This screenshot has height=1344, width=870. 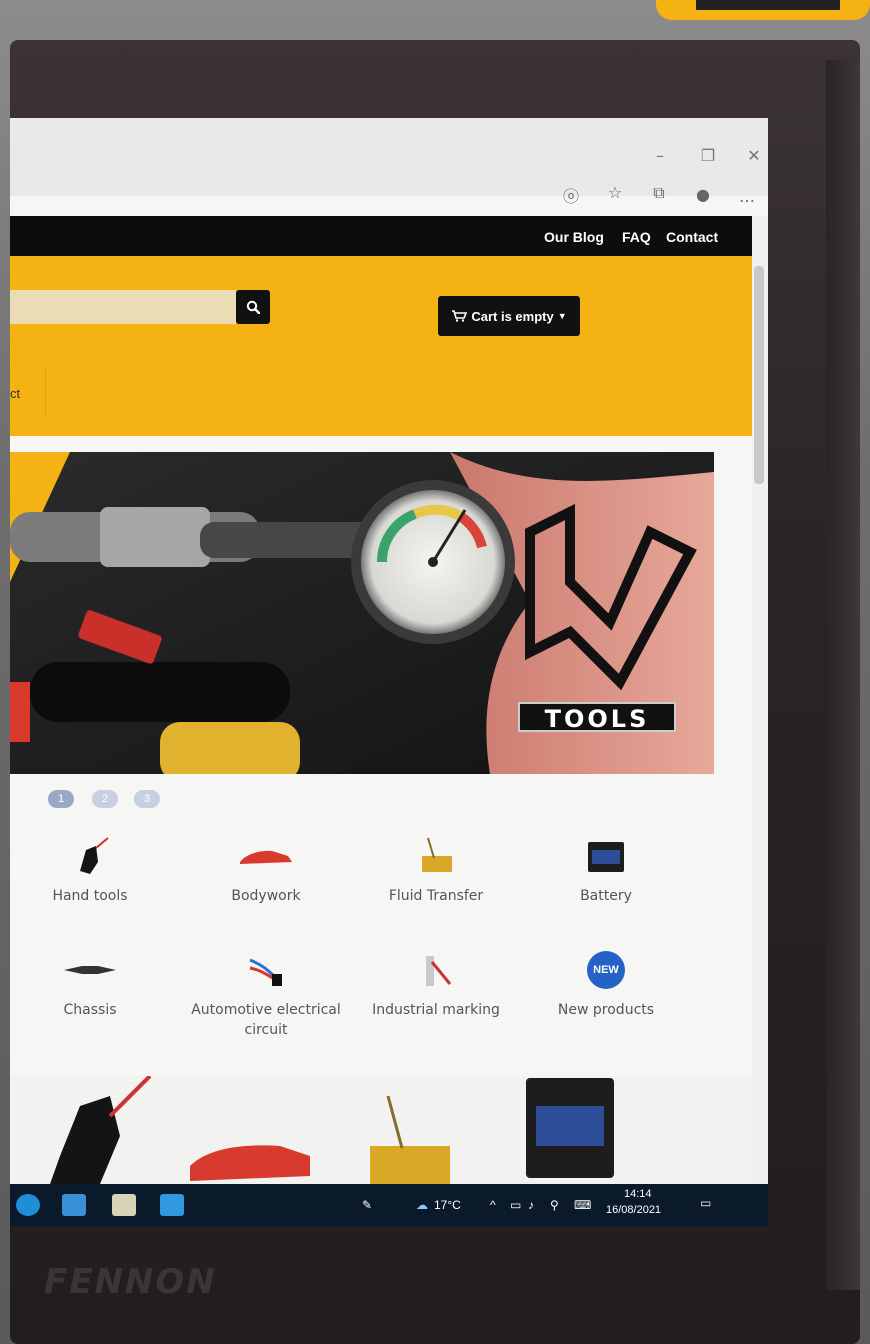 I want to click on category-label: Chassis, so click(x=90, y=1010).